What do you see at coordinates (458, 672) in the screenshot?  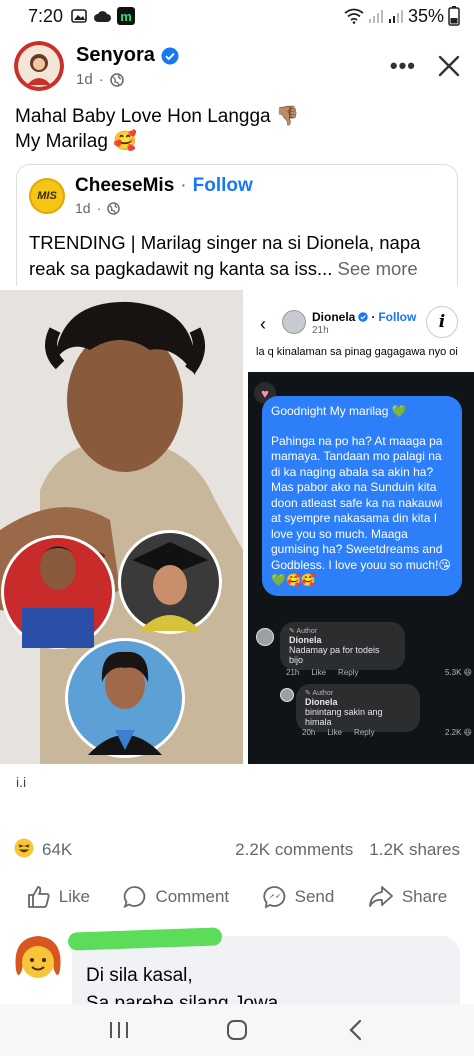 I see `comment-reactions: 5.3K 😆` at bounding box center [458, 672].